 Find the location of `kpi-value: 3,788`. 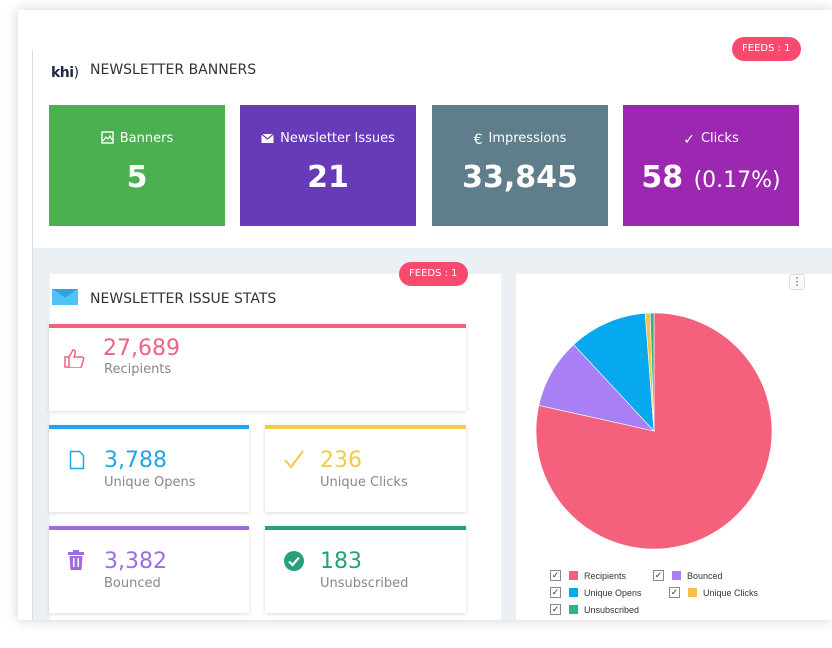

kpi-value: 3,788 is located at coordinates (135, 460).